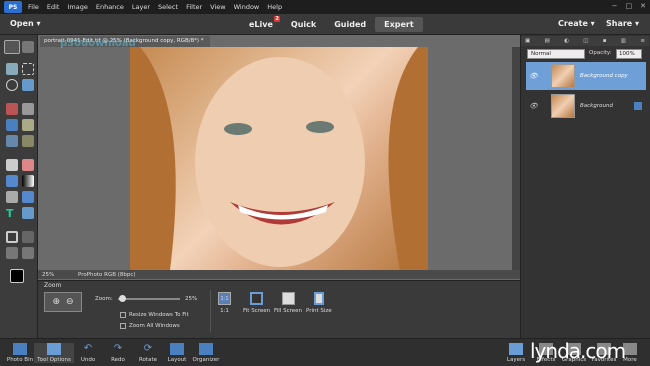 The image size is (650, 366). What do you see at coordinates (596, 106) in the screenshot?
I see `layer-name: Background` at bounding box center [596, 106].